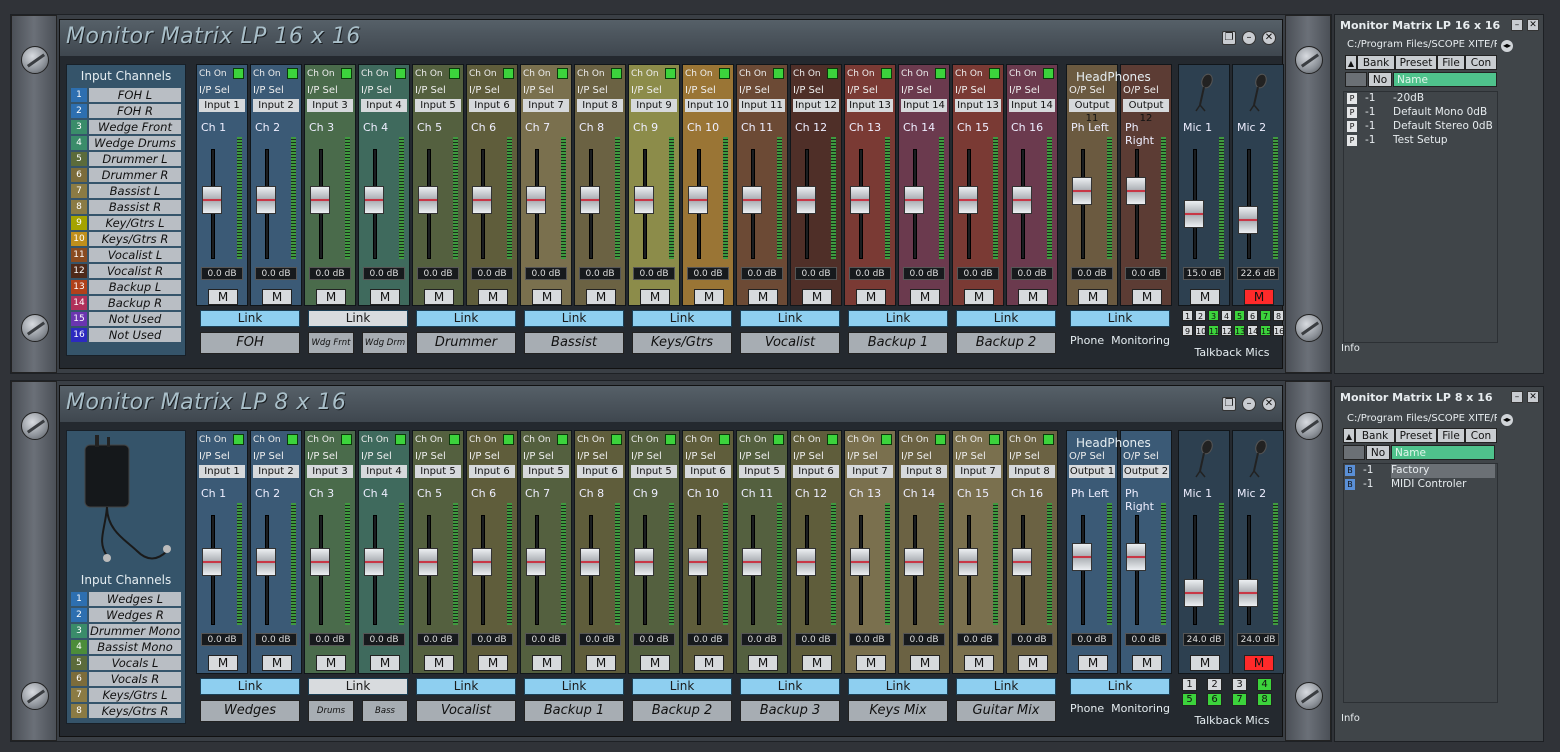 The width and height of the screenshot is (1560, 752). Describe the element at coordinates (546, 471) in the screenshot. I see `input-selector: Input 5` at that location.